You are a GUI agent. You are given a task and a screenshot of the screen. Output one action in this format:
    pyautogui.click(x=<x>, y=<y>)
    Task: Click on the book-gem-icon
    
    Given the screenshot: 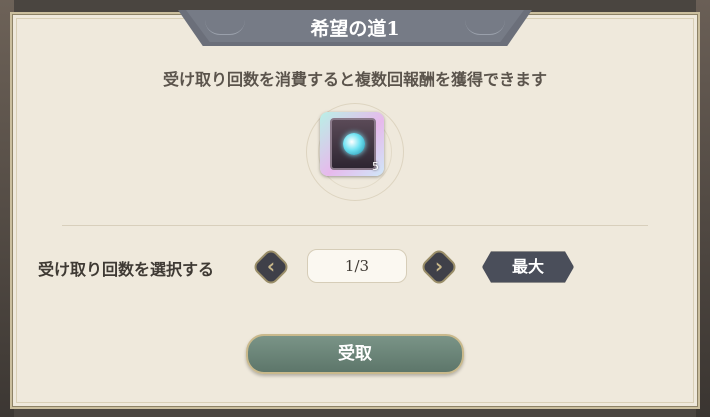 What is the action you would take?
    pyautogui.click(x=354, y=144)
    